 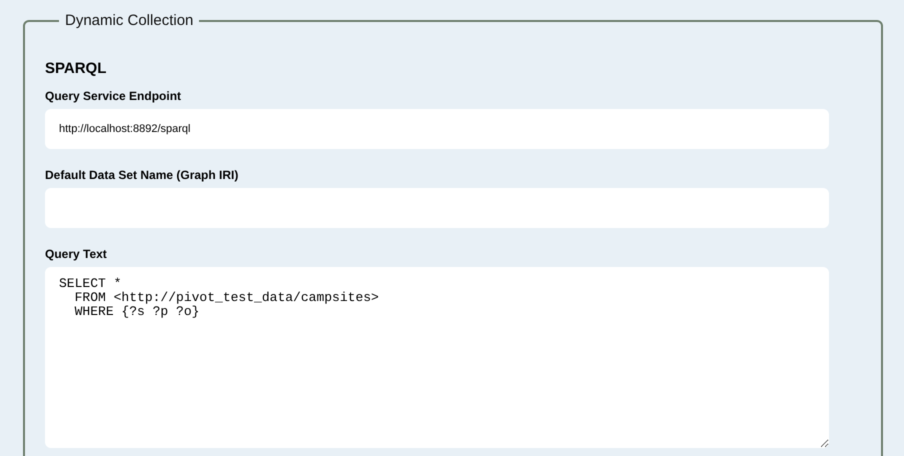 I want to click on section-heading: SPARQL, so click(x=76, y=68).